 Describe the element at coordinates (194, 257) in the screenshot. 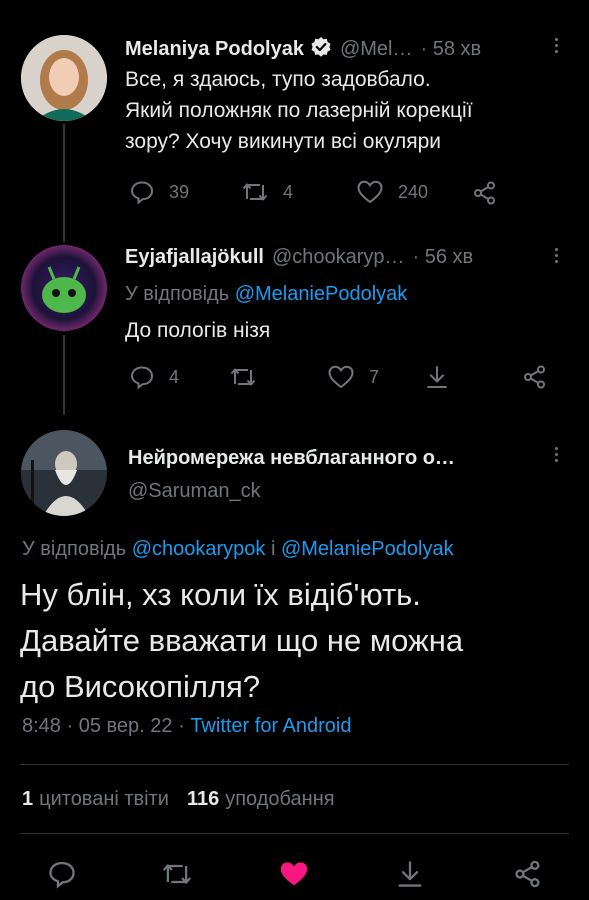

I see `author-name: Eyjafjallajökull` at that location.